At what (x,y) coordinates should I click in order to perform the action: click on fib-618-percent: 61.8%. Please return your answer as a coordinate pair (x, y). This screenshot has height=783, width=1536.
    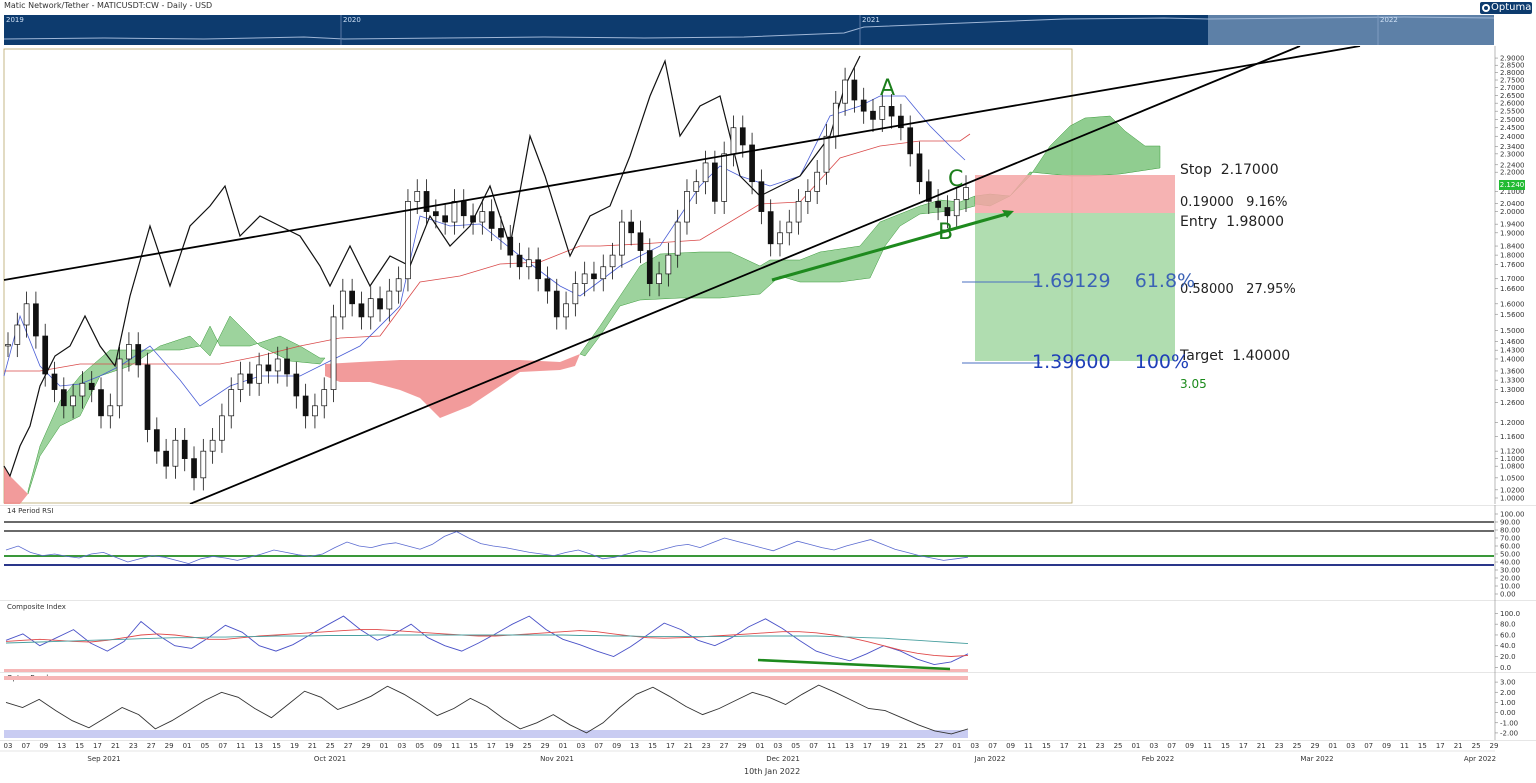
    Looking at the image, I should click on (1165, 281).